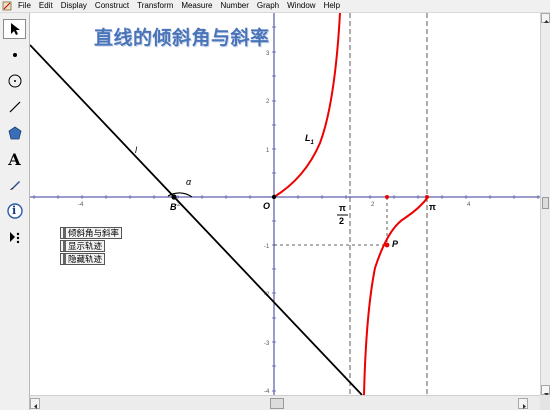 The image size is (550, 417). Describe the element at coordinates (274, 197) in the screenshot. I see `point-origin` at that location.